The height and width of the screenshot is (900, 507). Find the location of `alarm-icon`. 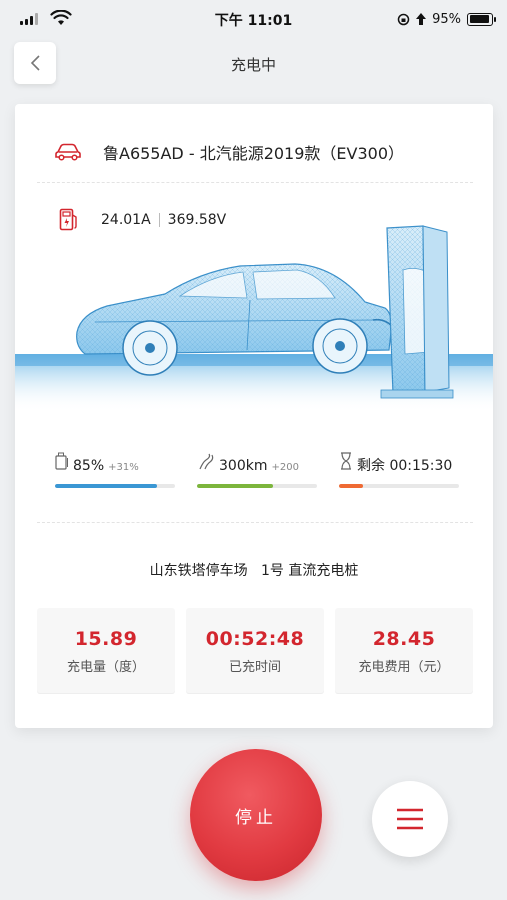

alarm-icon is located at coordinates (421, 19).